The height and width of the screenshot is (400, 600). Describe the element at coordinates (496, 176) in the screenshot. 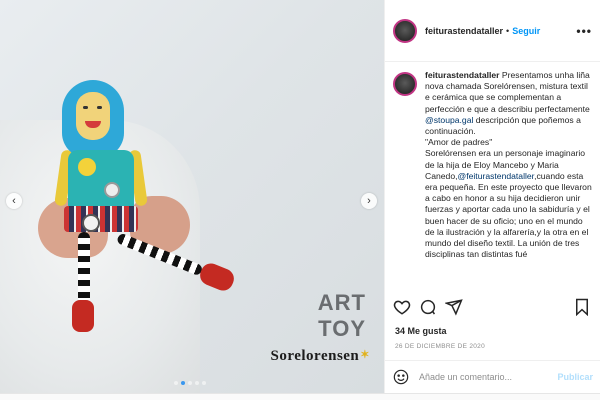

I see `mention-link: @feiturastendataller` at that location.